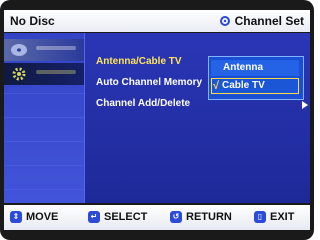  What do you see at coordinates (243, 67) in the screenshot?
I see `option-label: Antenna` at bounding box center [243, 67].